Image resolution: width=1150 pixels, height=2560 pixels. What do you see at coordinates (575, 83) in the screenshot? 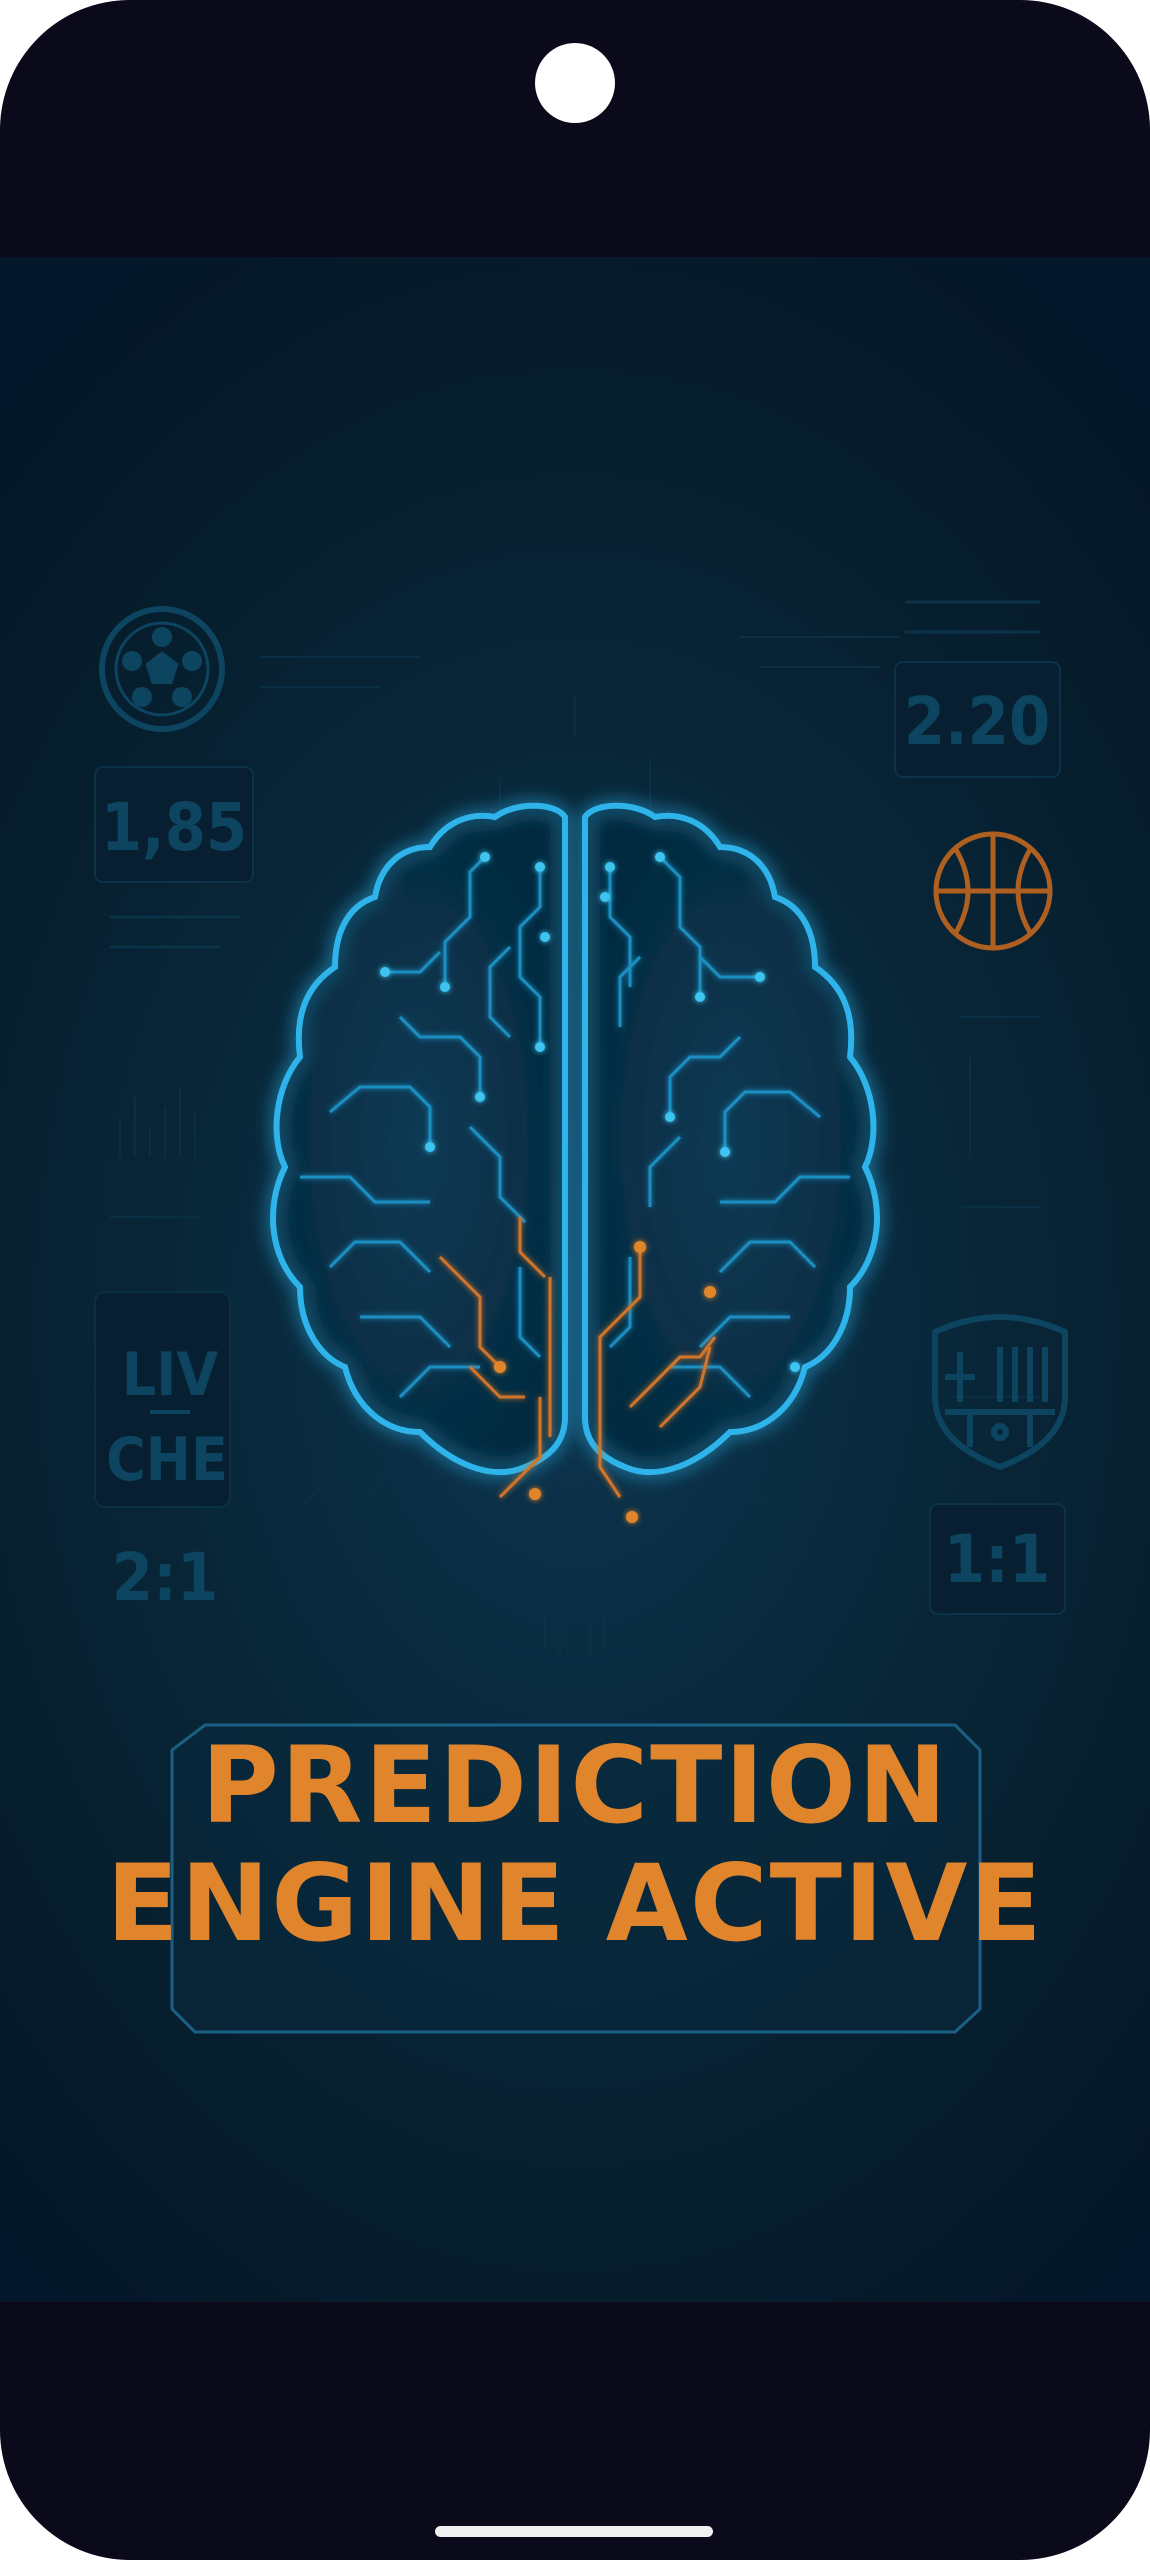
I see `front-camera` at bounding box center [575, 83].